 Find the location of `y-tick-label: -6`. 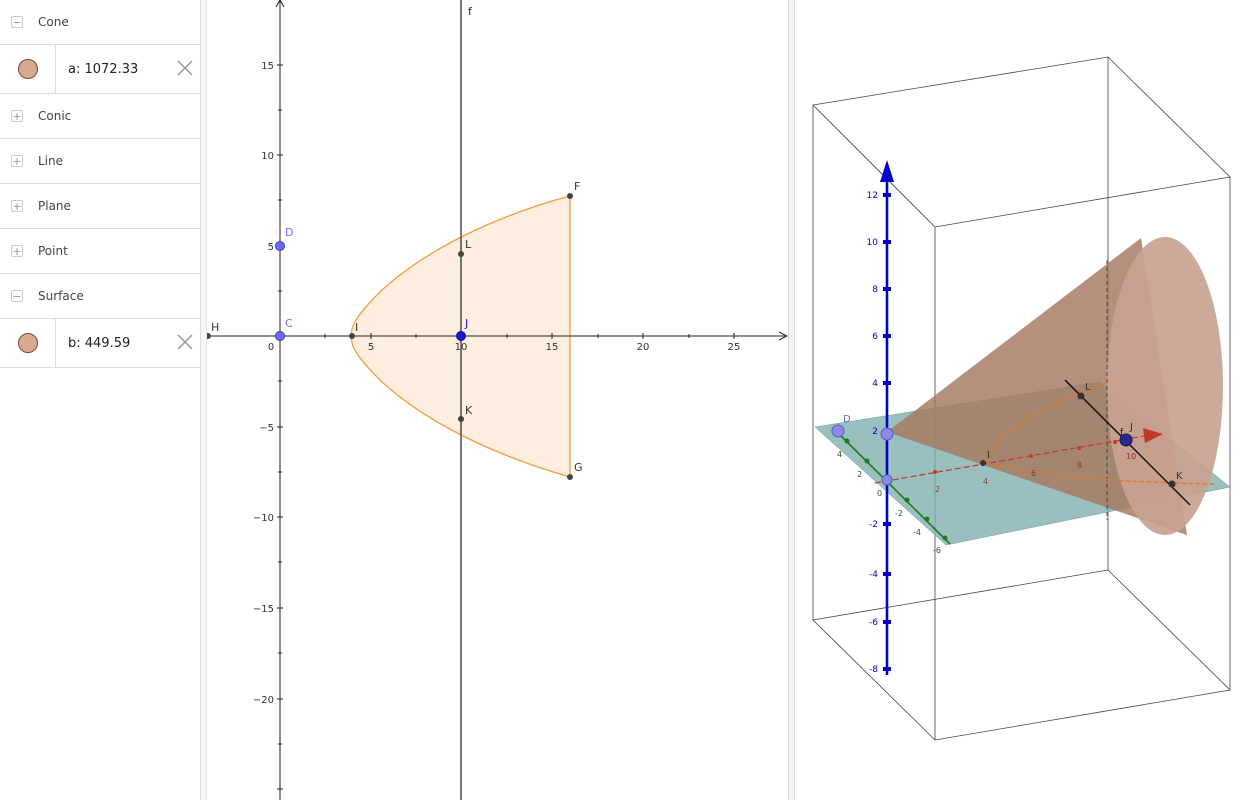

y-tick-label: -6 is located at coordinates (937, 550).